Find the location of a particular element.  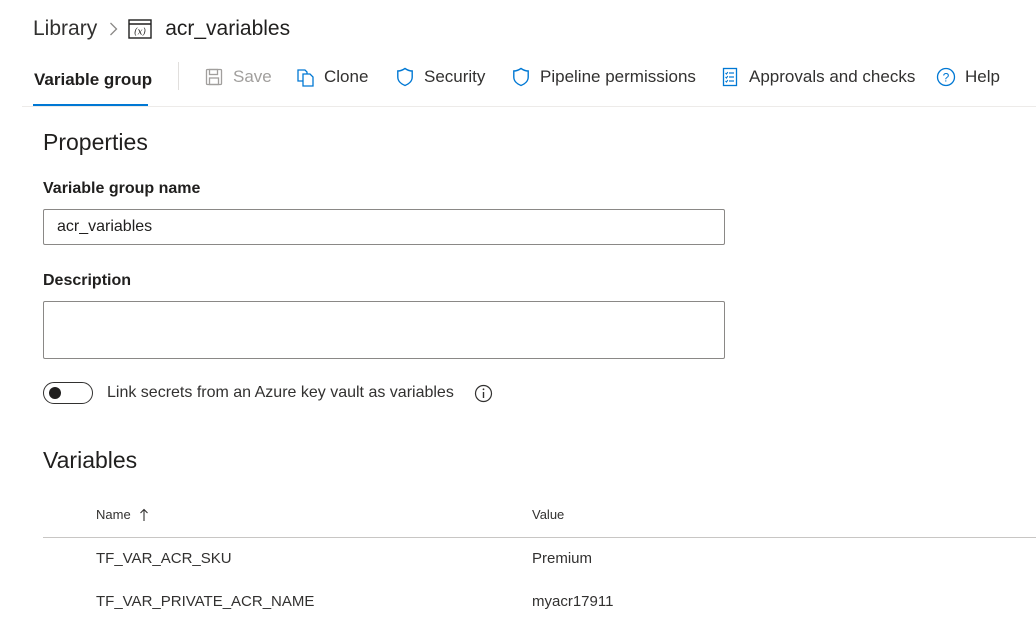

variable-name: TF_VAR_PRIVATE_ACR_NAME is located at coordinates (205, 601).